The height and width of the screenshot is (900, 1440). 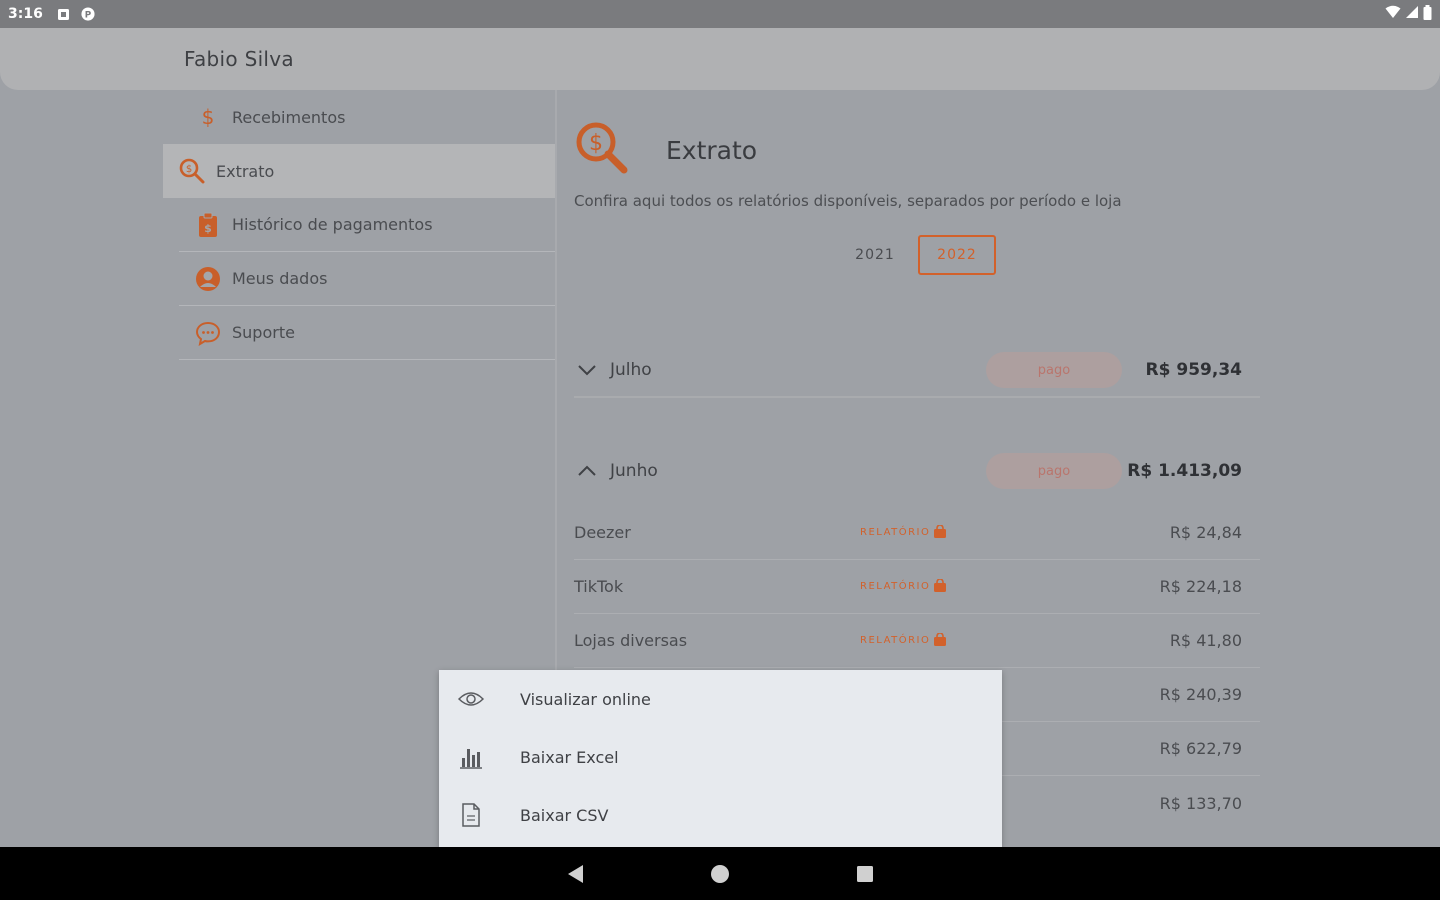 I want to click on month-name: Junho, so click(x=634, y=471).